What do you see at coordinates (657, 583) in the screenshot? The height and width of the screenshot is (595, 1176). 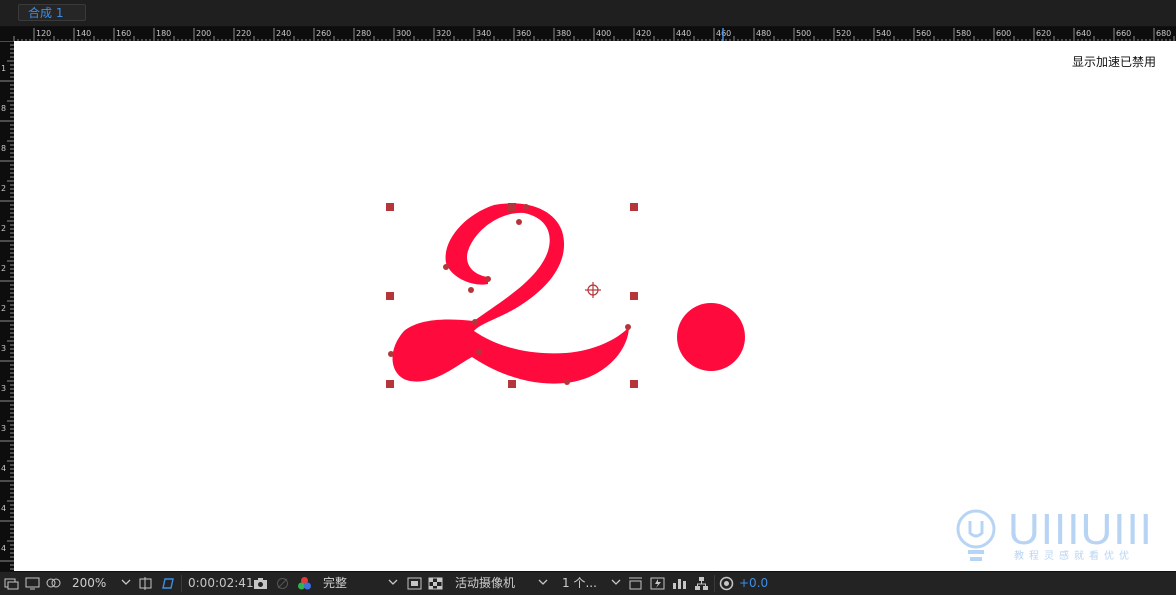 I see `fast-preview-lightning-icon` at bounding box center [657, 583].